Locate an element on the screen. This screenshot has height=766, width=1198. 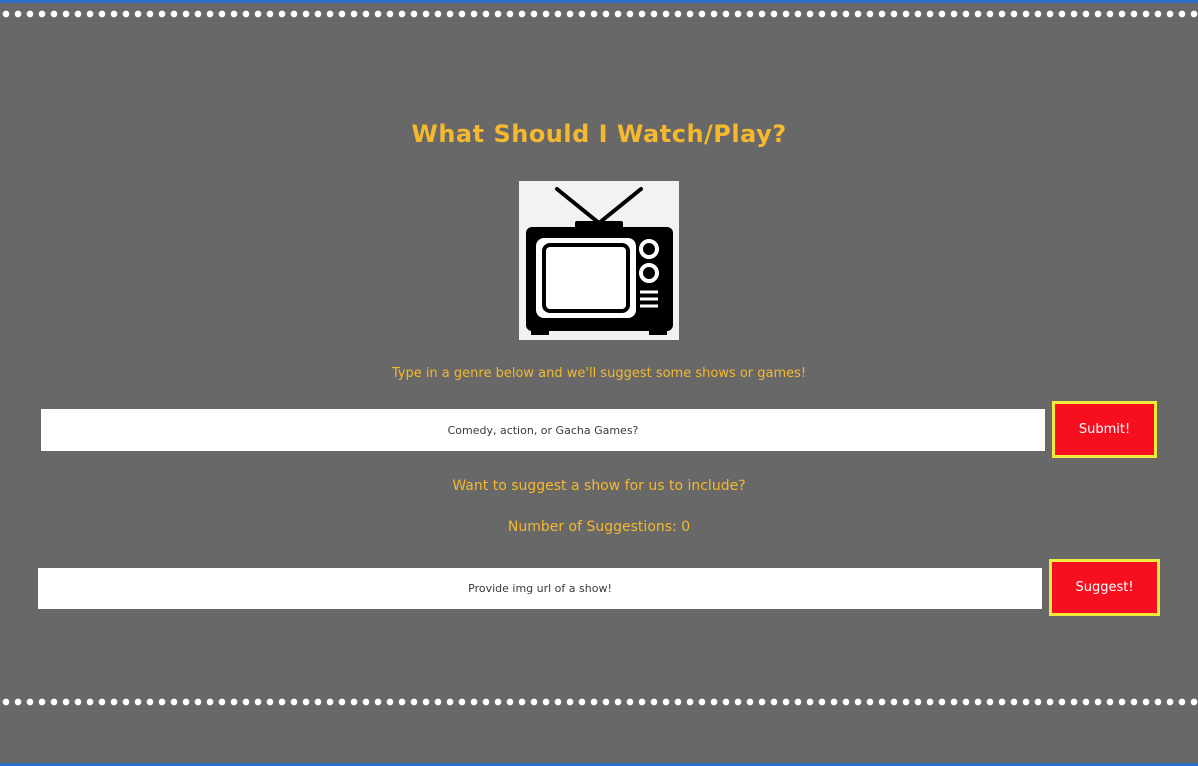
top-dotted-divider is located at coordinates (599, 14).